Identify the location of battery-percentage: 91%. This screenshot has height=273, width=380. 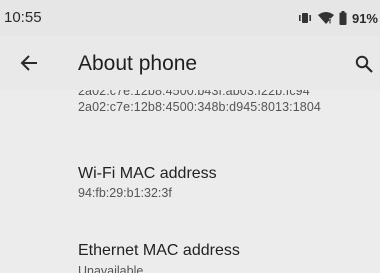
(364, 18).